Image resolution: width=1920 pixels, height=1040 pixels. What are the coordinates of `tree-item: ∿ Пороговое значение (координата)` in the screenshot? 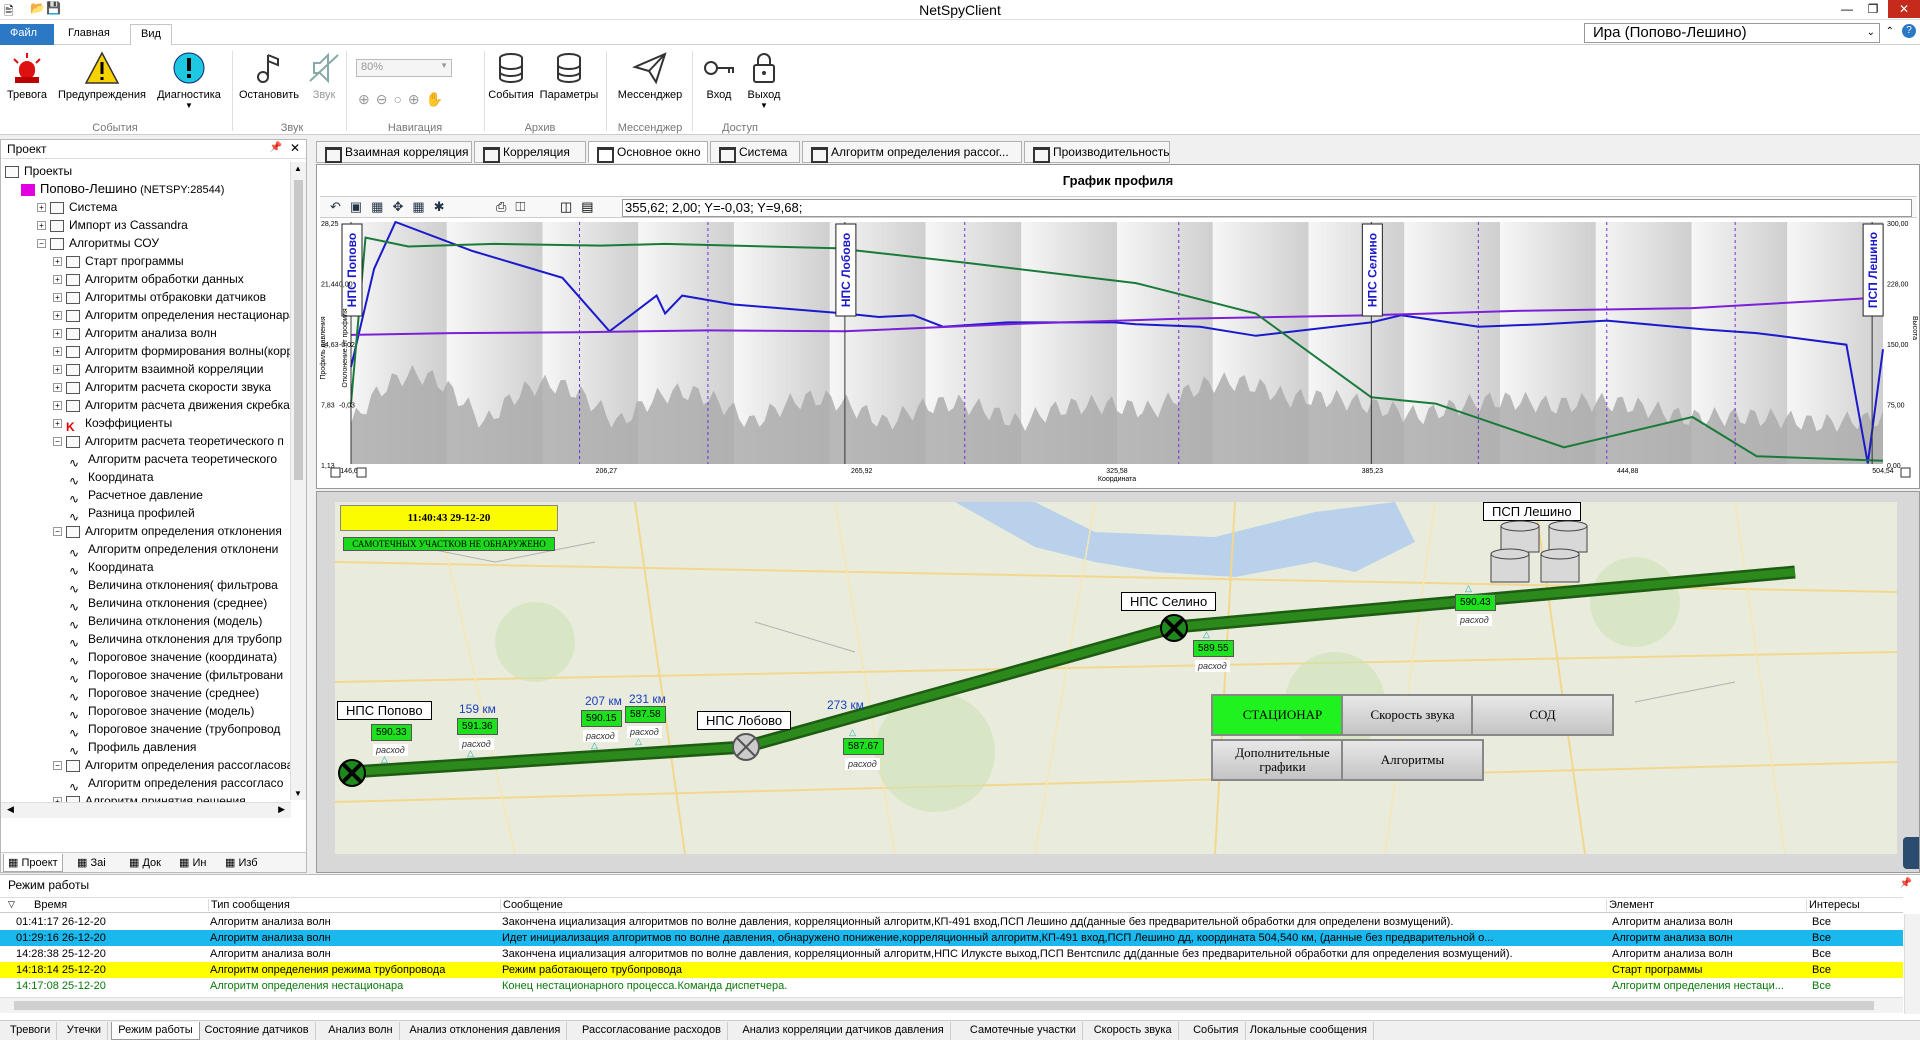 It's located at (146, 658).